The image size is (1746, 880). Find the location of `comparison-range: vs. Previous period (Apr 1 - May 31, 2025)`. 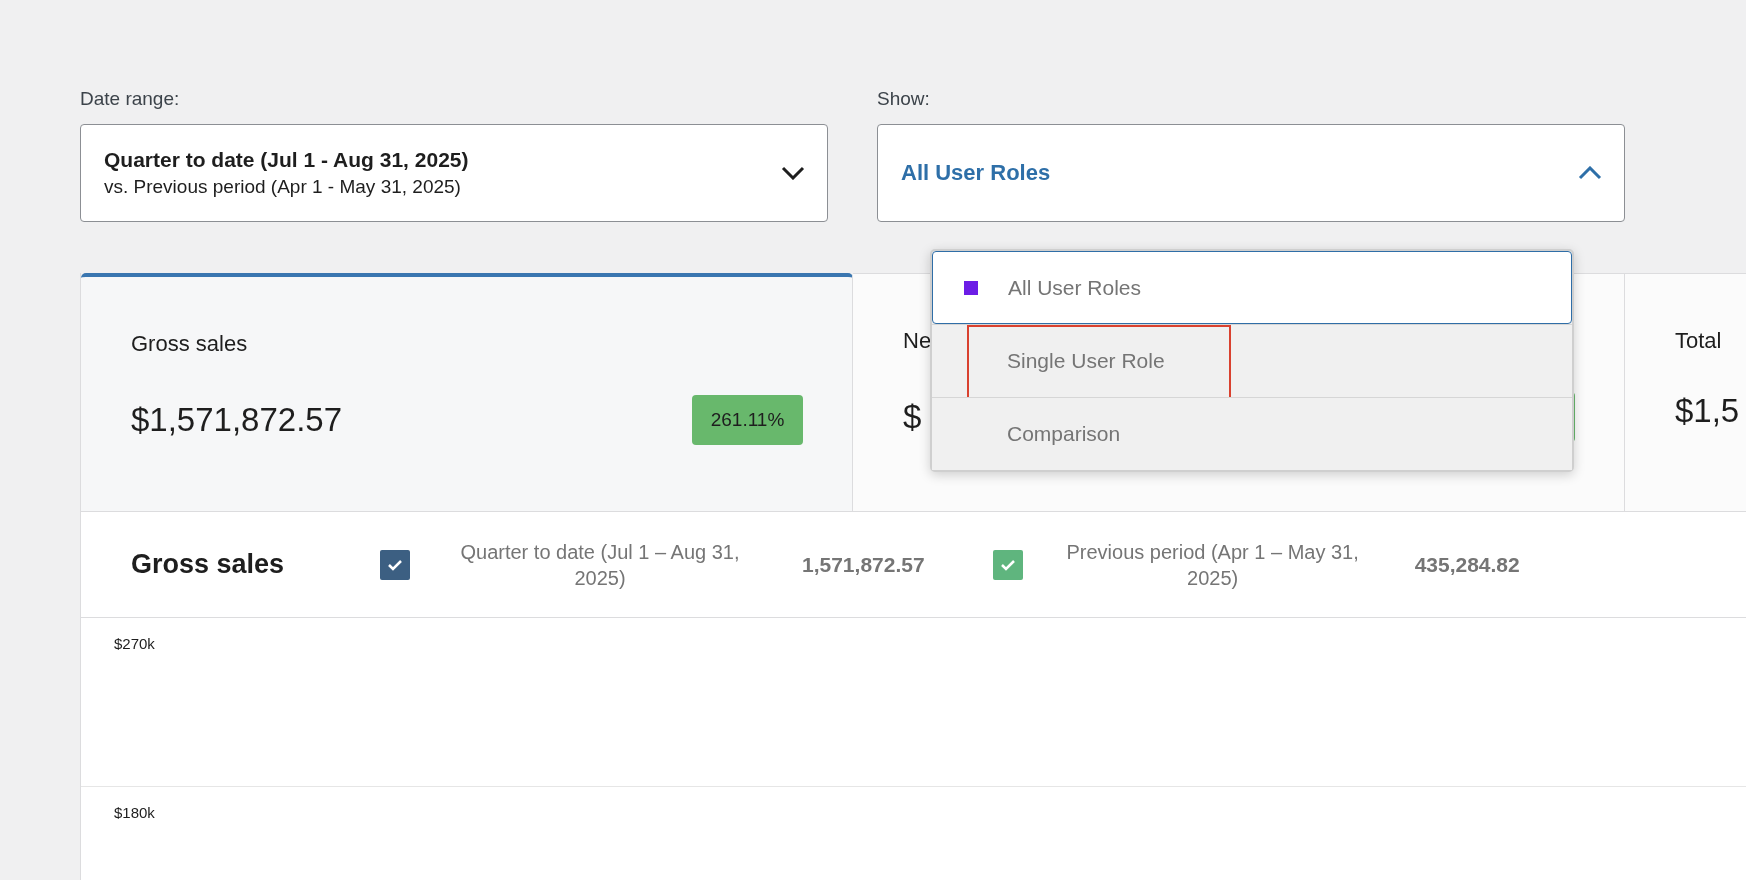

comparison-range: vs. Previous period (Apr 1 - May 31, 2025) is located at coordinates (283, 187).